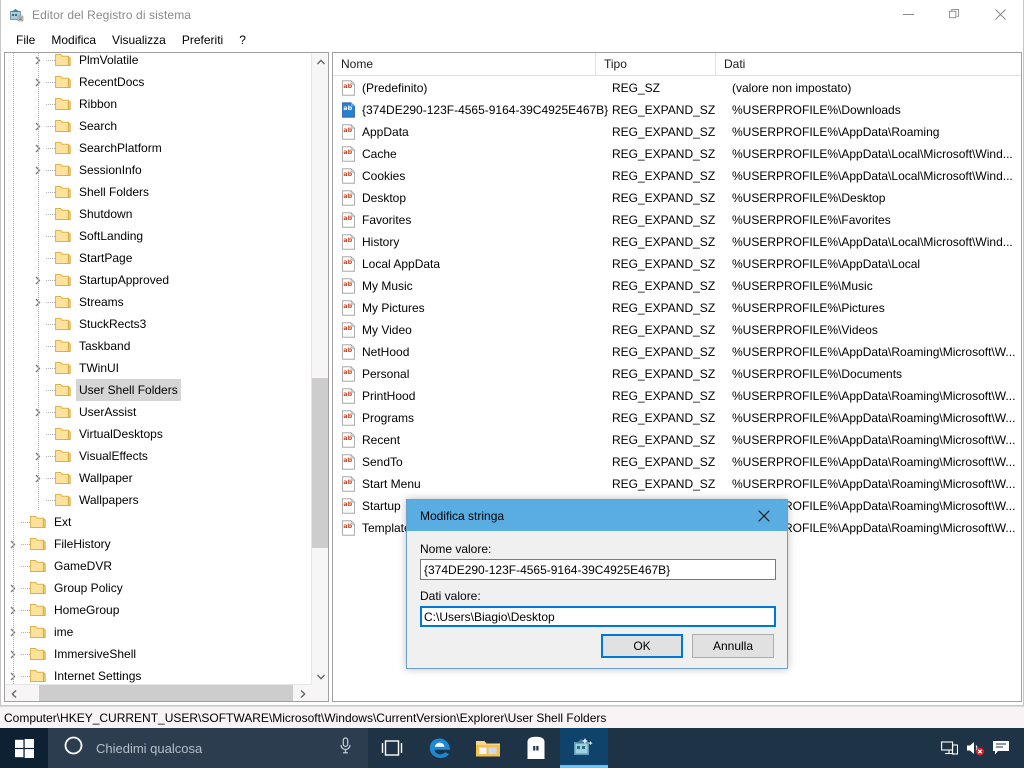 Image resolution: width=1024 pixels, height=768 pixels. I want to click on tree-node: User Shell Folders, so click(158, 390).